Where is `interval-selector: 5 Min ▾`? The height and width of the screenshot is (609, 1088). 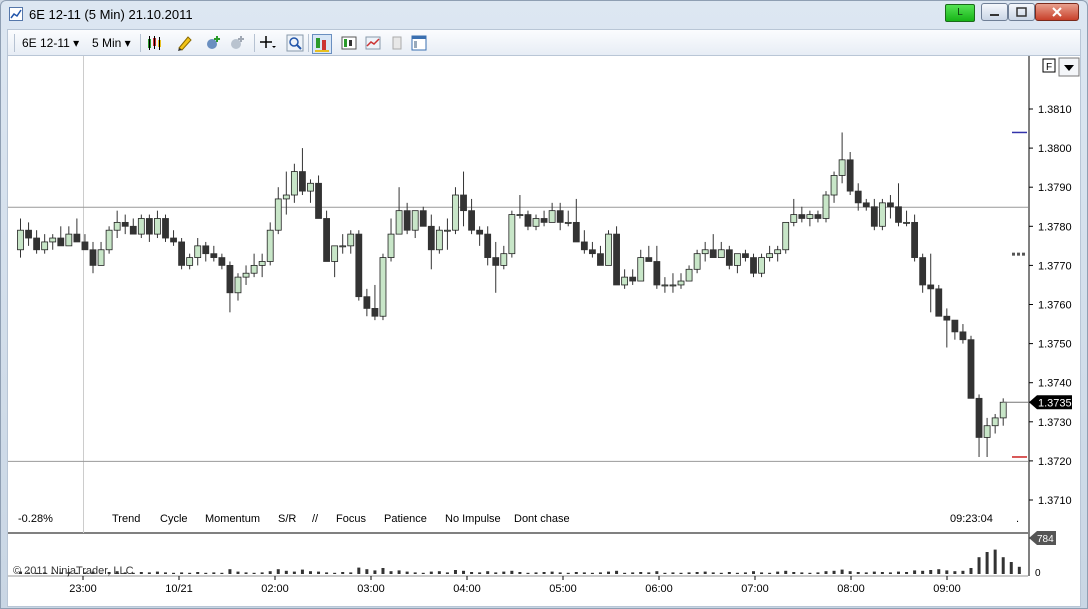 interval-selector: 5 Min ▾ is located at coordinates (111, 43).